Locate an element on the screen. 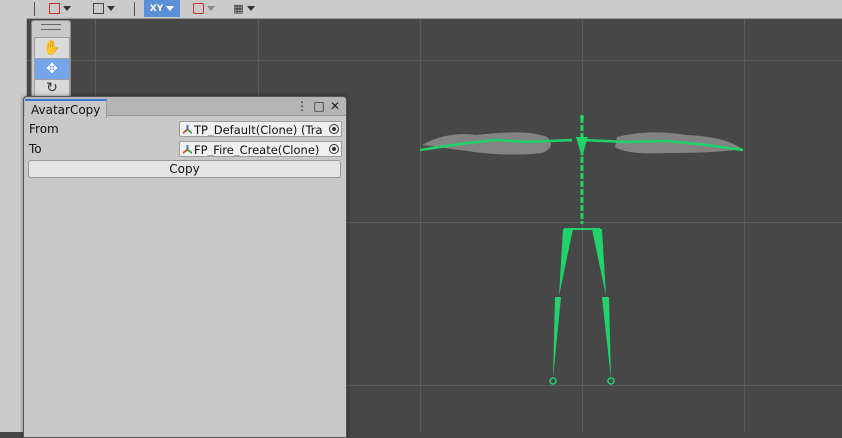 Image resolution: width=842 pixels, height=438 pixels. cube-mode-dropdown is located at coordinates (104, 8).